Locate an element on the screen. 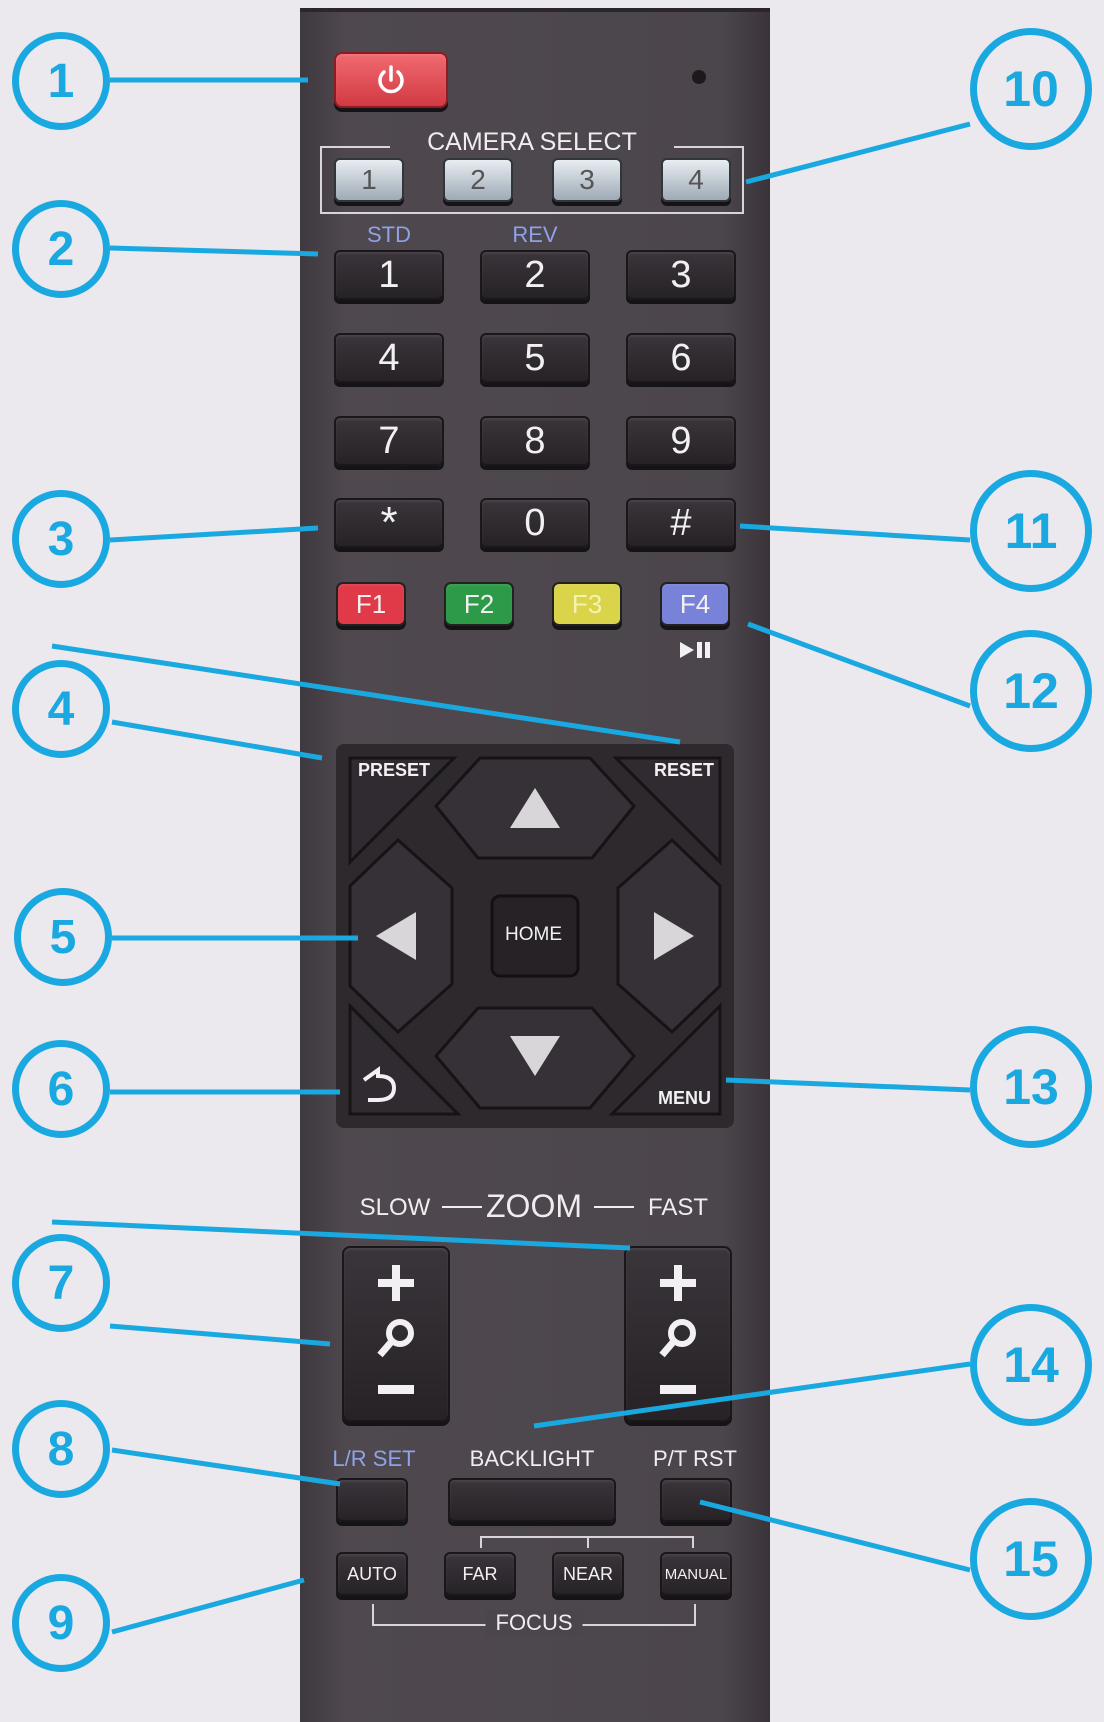 This screenshot has height=1722, width=1104. callout-5: 5 is located at coordinates (63, 937).